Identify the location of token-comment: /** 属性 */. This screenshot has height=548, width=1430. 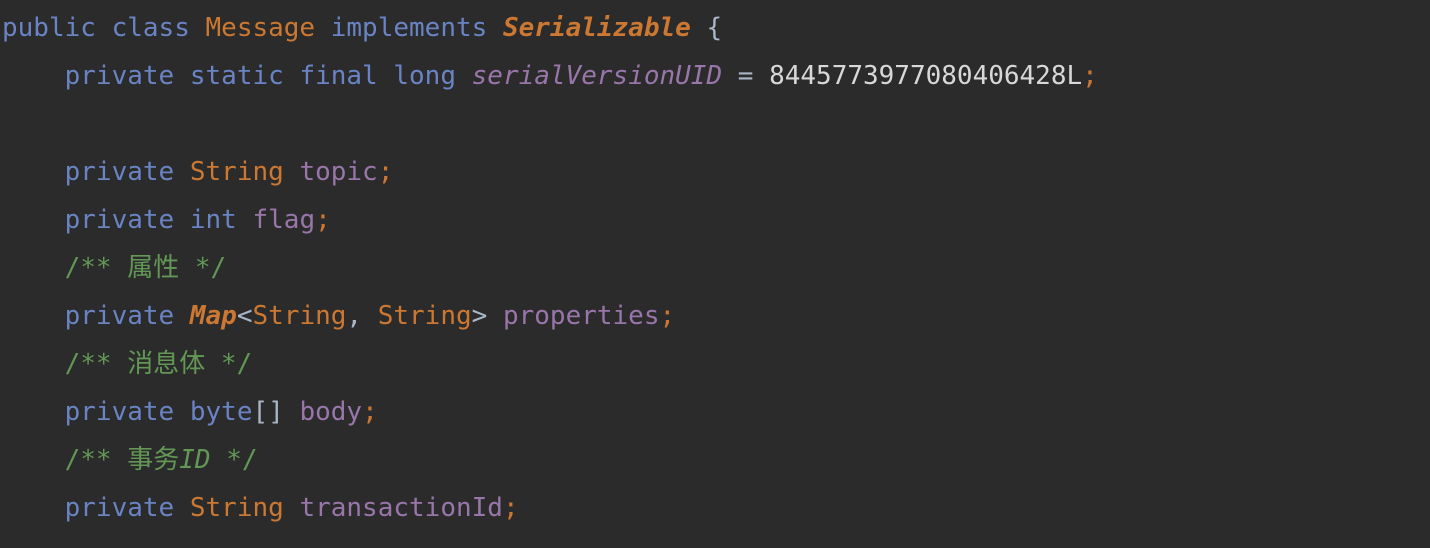
(145, 268).